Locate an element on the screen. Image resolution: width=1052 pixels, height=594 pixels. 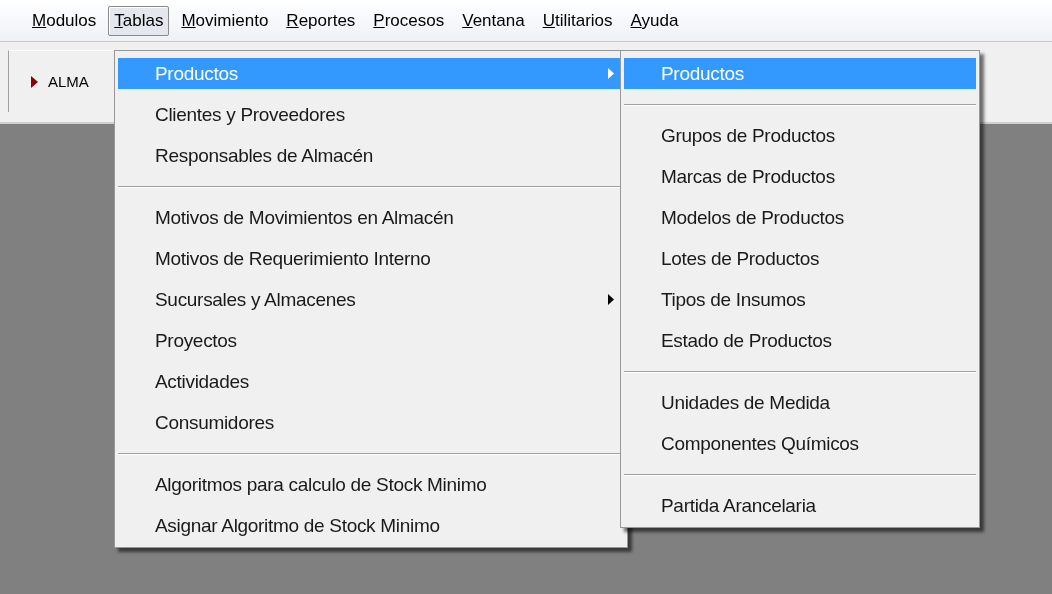
menu-item: Actividades is located at coordinates (371, 381).